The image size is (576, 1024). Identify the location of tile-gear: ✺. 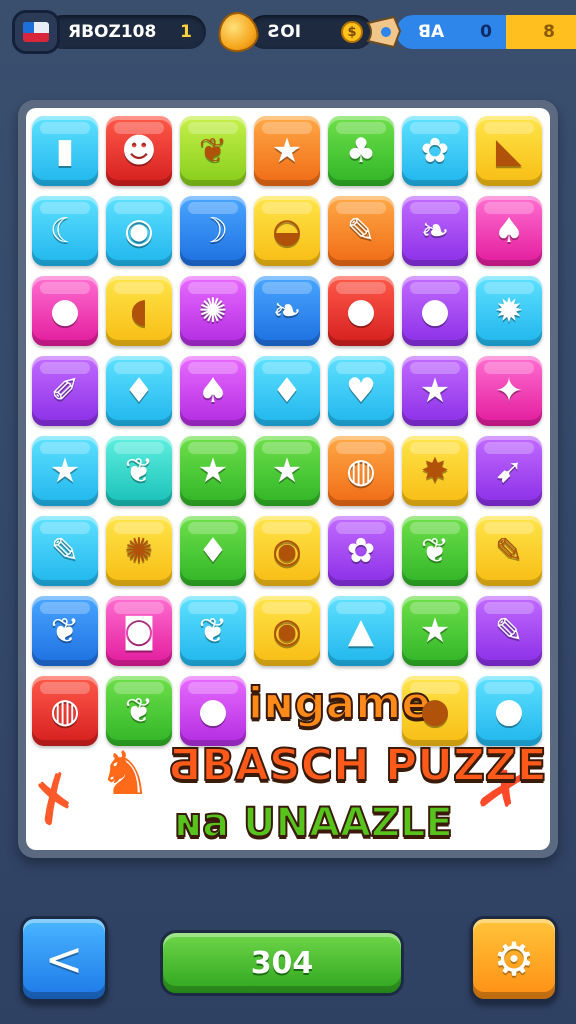
(213, 311).